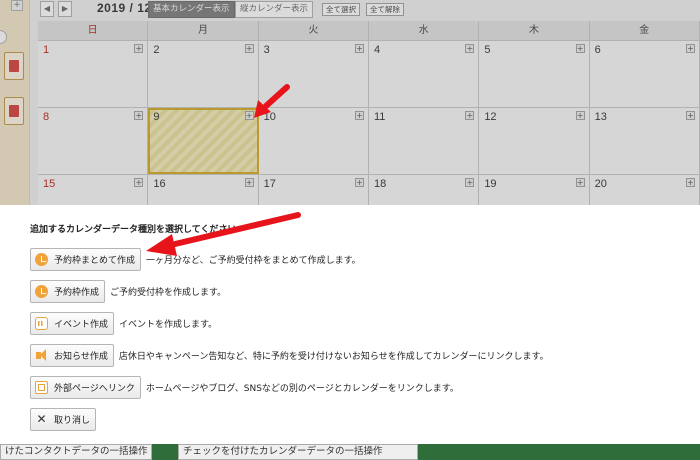 The image size is (700, 460). I want to click on create-notice-button: お知らせ作成, so click(72, 355).